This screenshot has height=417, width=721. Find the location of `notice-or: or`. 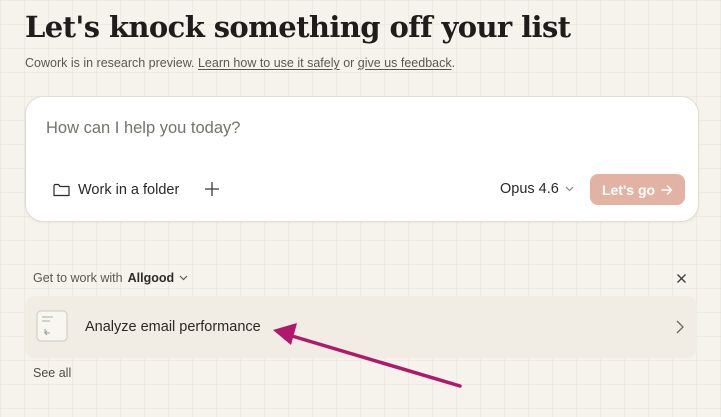

notice-or: or is located at coordinates (348, 63).